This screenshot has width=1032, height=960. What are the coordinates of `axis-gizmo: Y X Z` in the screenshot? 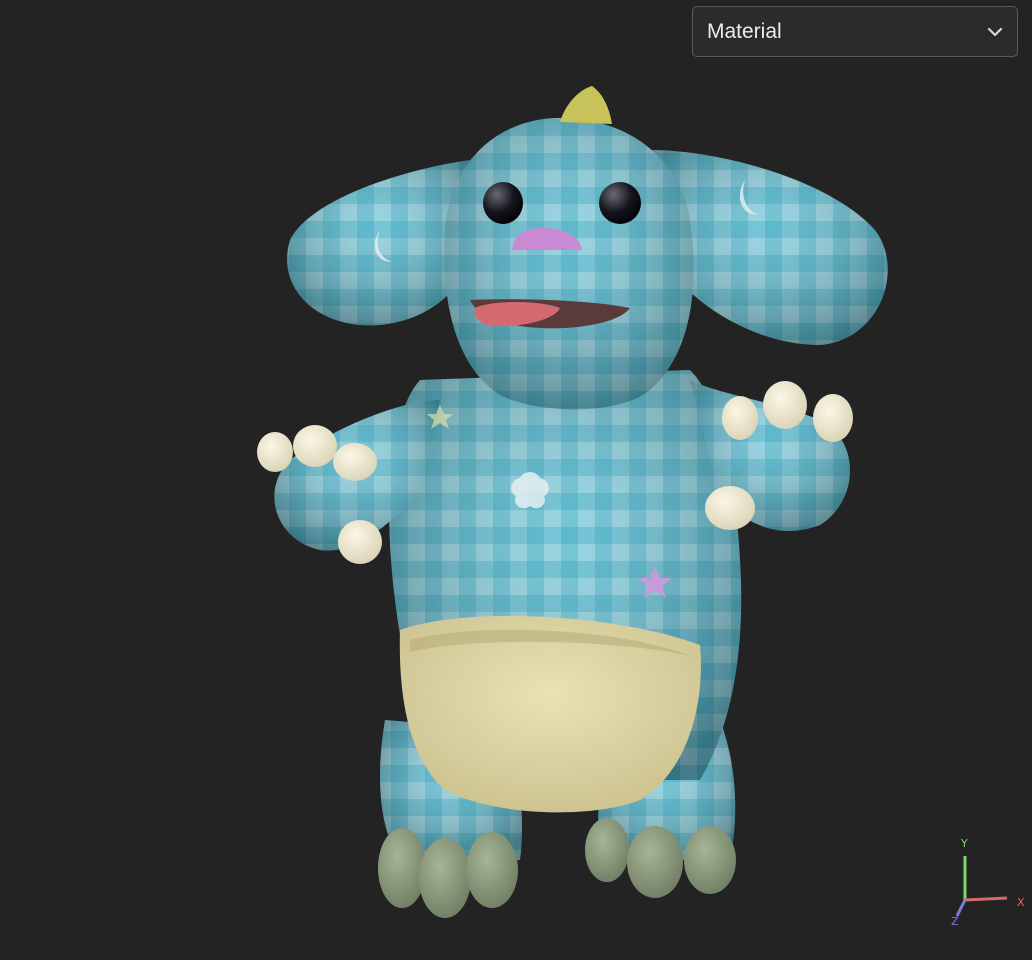 It's located at (988, 881).